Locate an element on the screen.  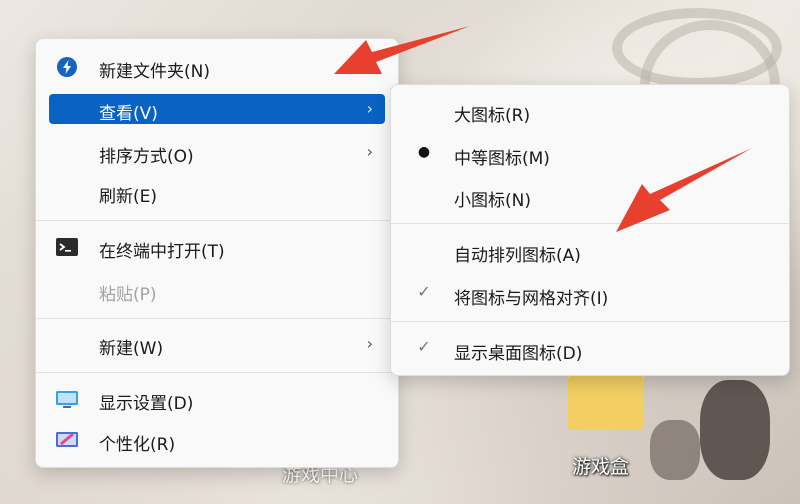
new-folder-icon is located at coordinates (67, 67).